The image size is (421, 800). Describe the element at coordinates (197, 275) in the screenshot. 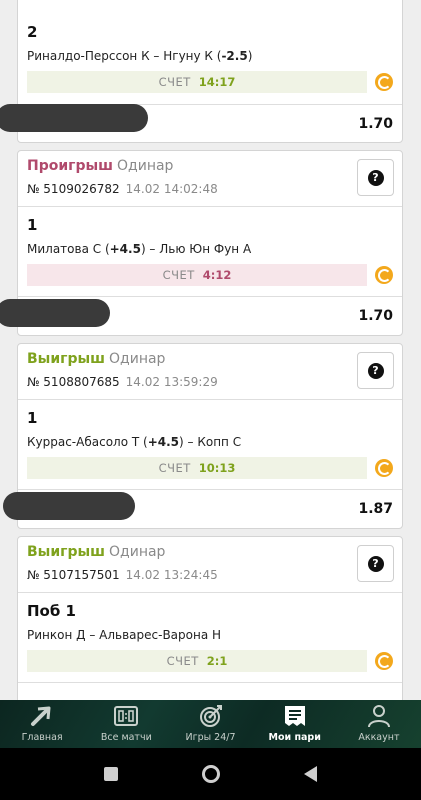

I see `score-bar: СЧЕТ 4:12` at that location.